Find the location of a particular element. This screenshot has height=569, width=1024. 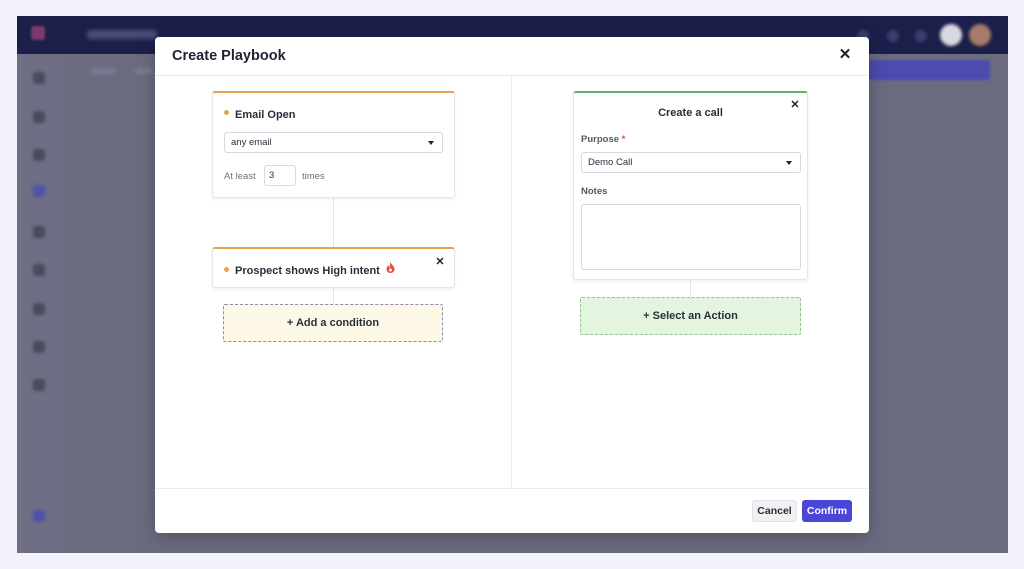

times-label: times is located at coordinates (313, 176).